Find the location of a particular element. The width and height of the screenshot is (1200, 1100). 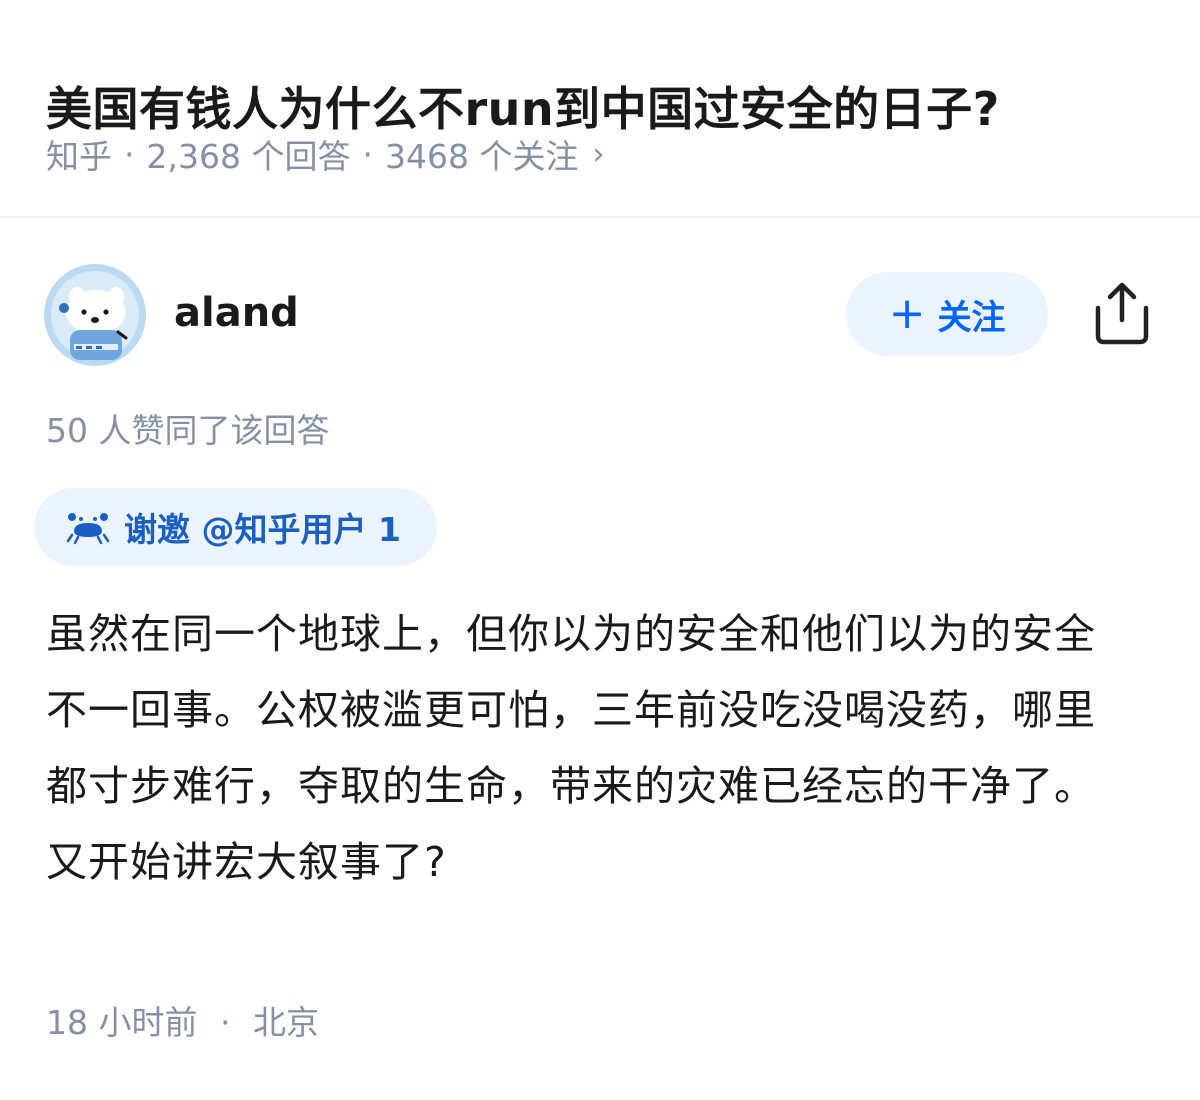

answer-footer: 18 小时前 · 北京 is located at coordinates (182, 1020).